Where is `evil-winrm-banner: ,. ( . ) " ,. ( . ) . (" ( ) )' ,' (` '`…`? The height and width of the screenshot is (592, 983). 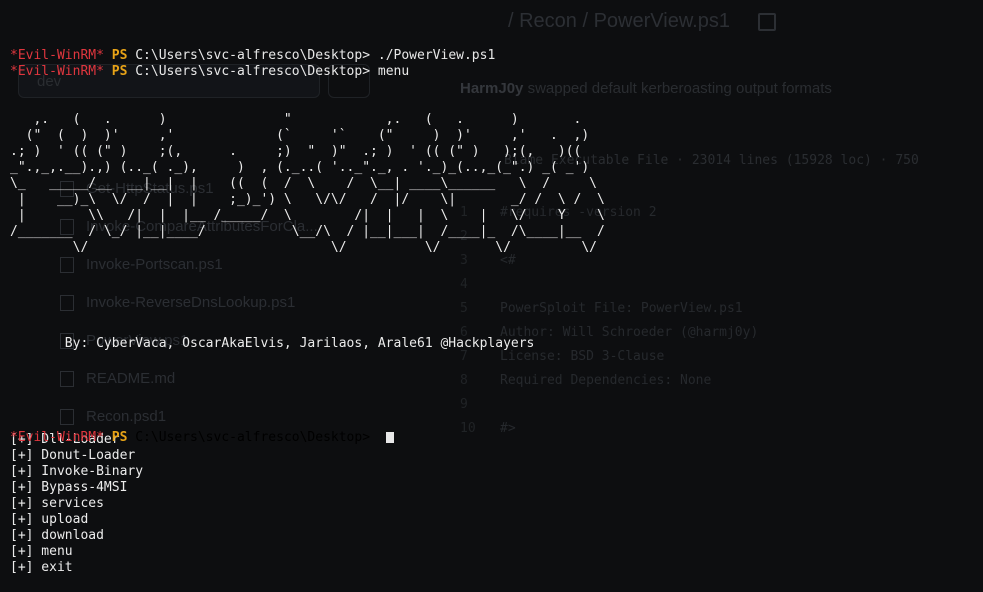 evil-winrm-banner: ,. ( . ) " ,. ( . ) . (" ( ) )' ,' (` '`… is located at coordinates (307, 183).